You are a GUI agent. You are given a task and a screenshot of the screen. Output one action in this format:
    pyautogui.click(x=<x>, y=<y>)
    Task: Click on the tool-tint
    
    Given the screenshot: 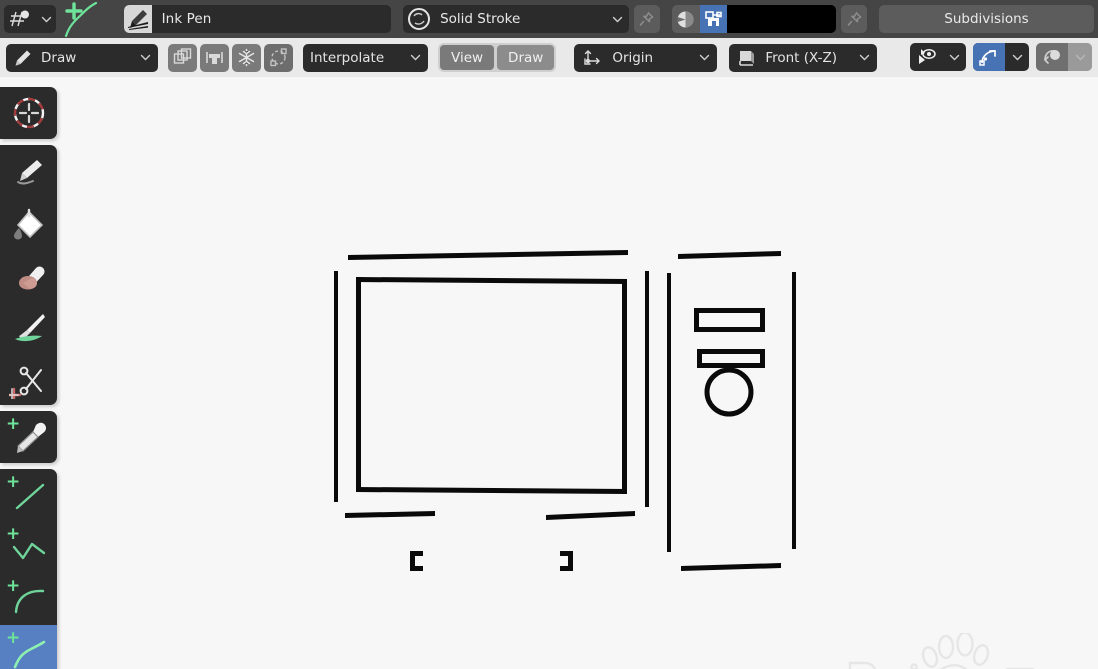 What is the action you would take?
    pyautogui.click(x=28, y=327)
    